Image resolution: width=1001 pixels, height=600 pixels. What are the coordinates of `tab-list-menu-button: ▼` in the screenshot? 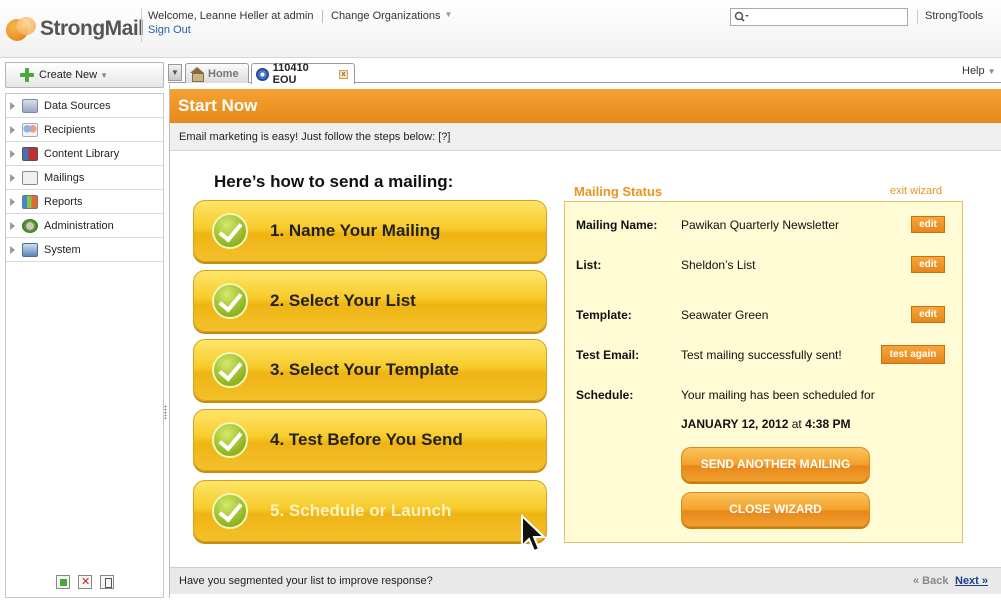 It's located at (175, 72).